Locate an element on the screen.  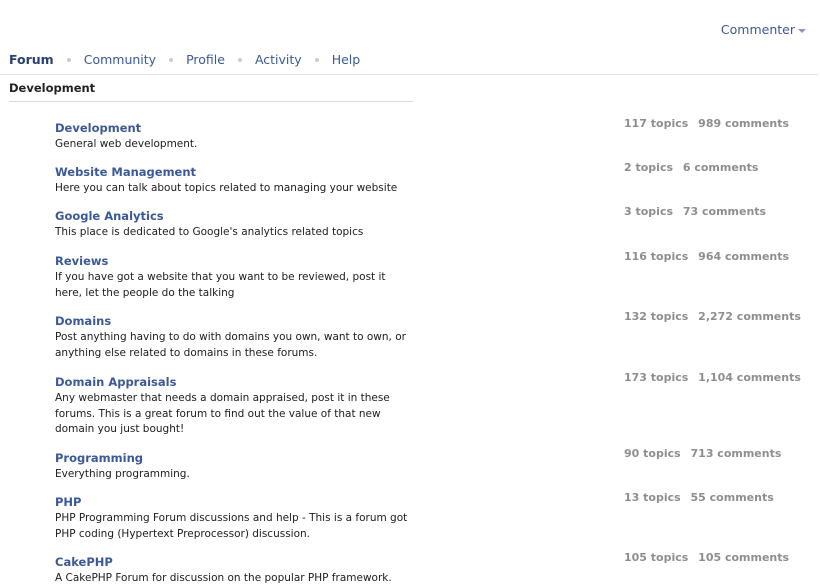
comment-count: 105 comments is located at coordinates (744, 557).